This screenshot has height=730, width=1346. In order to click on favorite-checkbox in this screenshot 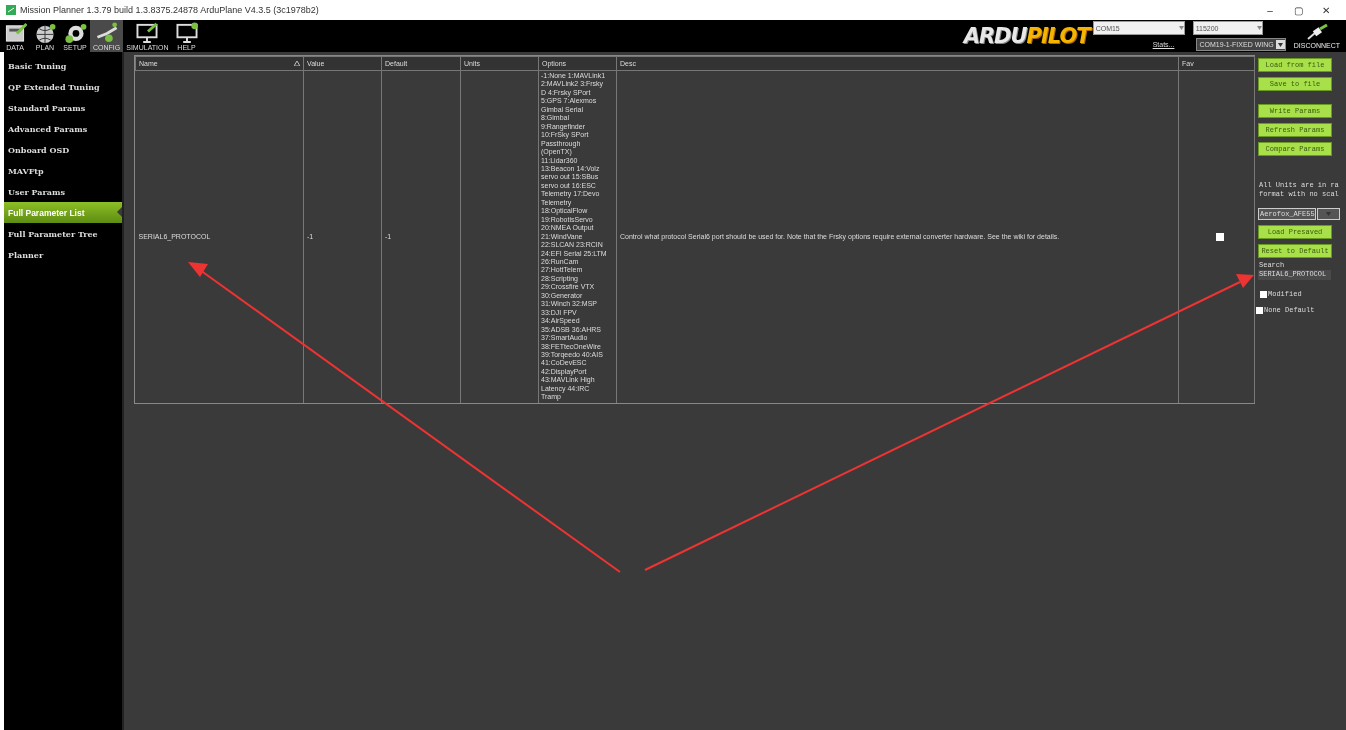, I will do `click(1220, 236)`.